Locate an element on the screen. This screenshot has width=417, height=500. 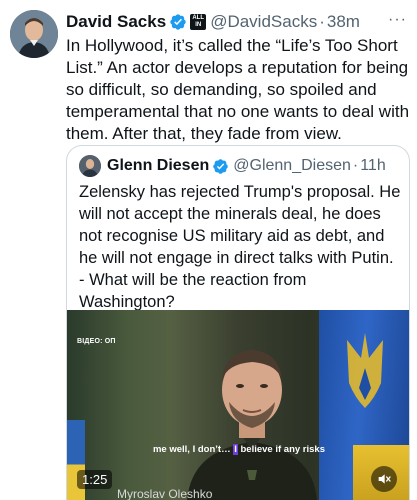
quote-timestamp: 11h is located at coordinates (373, 166).